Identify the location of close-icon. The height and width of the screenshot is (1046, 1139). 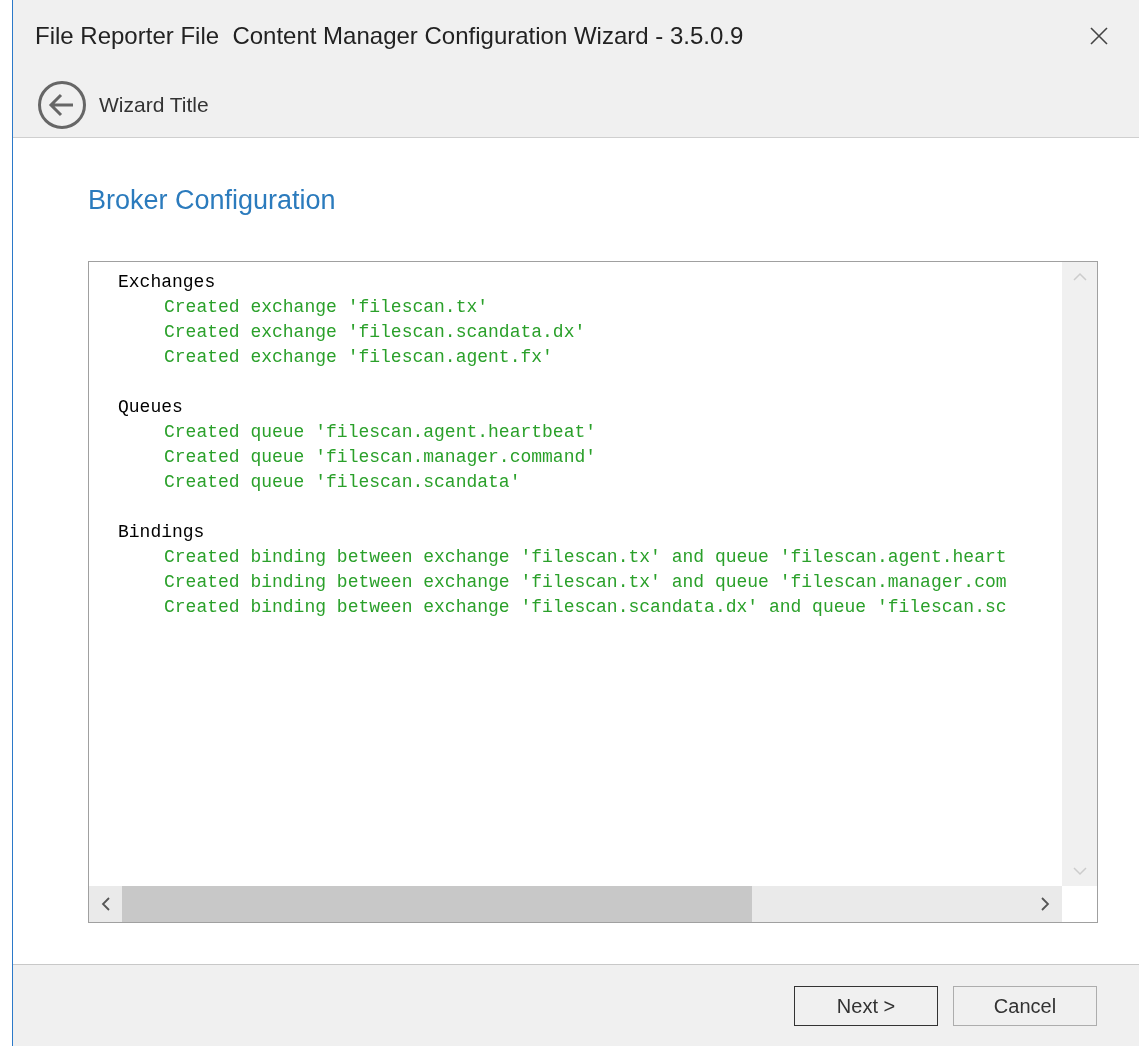
(1099, 36).